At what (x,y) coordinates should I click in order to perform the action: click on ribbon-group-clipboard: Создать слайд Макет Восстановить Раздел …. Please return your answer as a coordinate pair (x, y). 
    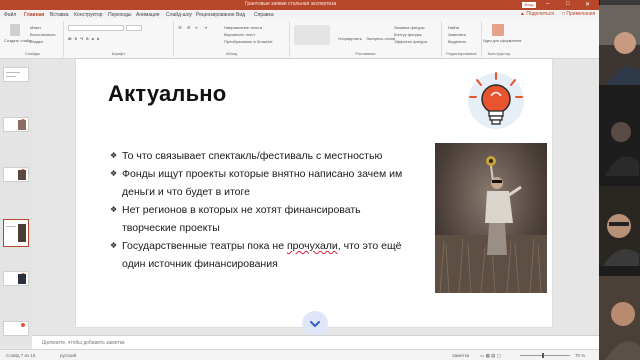
    Looking at the image, I should click on (33, 39).